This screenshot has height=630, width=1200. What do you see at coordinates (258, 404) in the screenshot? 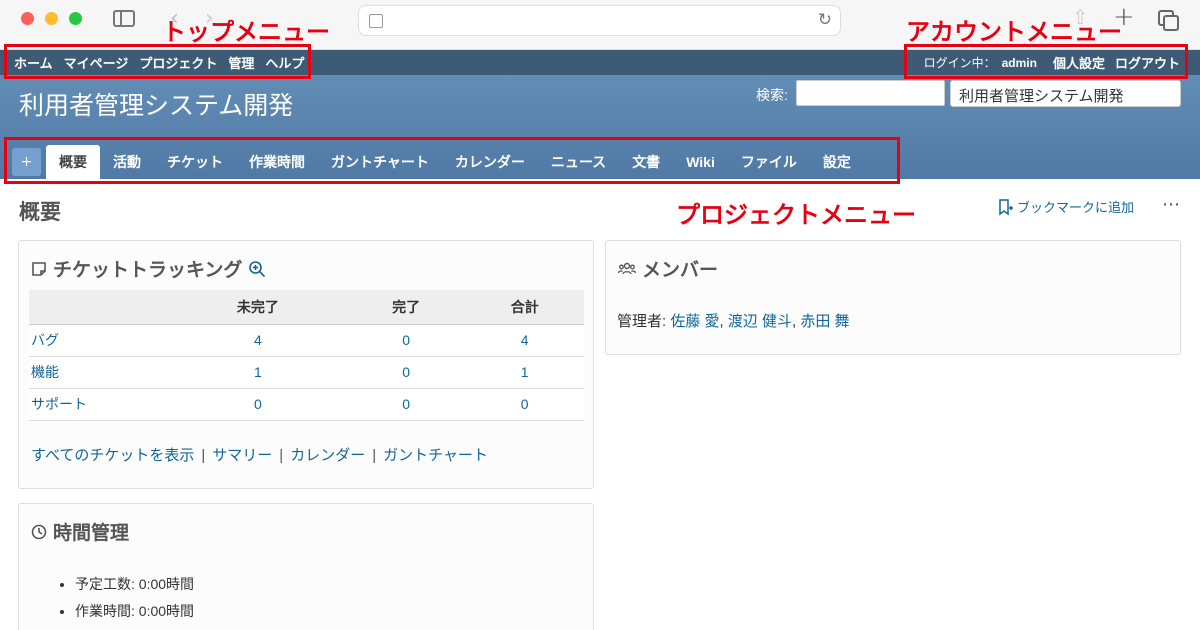
I see `open-count-link: 0` at bounding box center [258, 404].